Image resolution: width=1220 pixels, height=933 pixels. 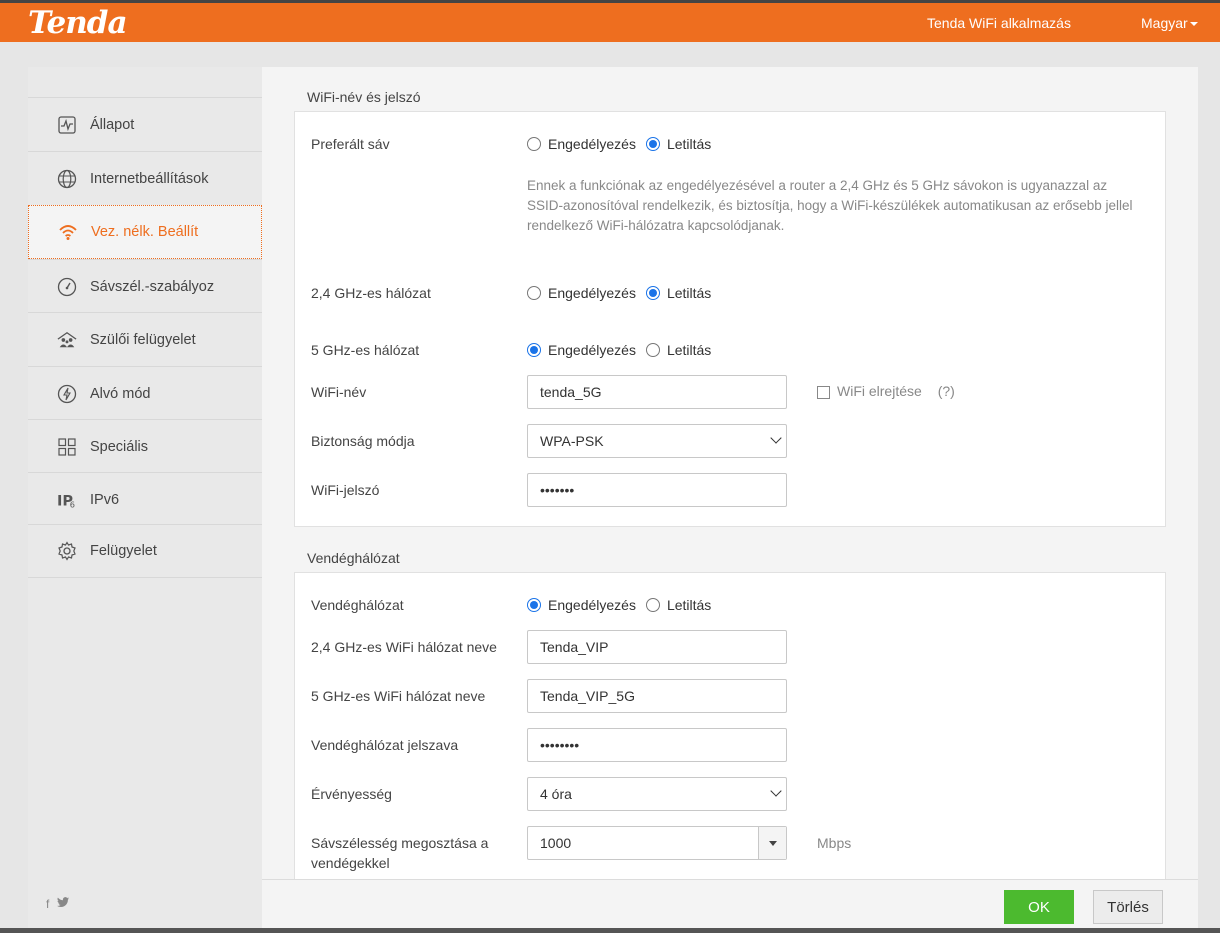 I want to click on security-mode-label: Biztonság módja, so click(x=363, y=441).